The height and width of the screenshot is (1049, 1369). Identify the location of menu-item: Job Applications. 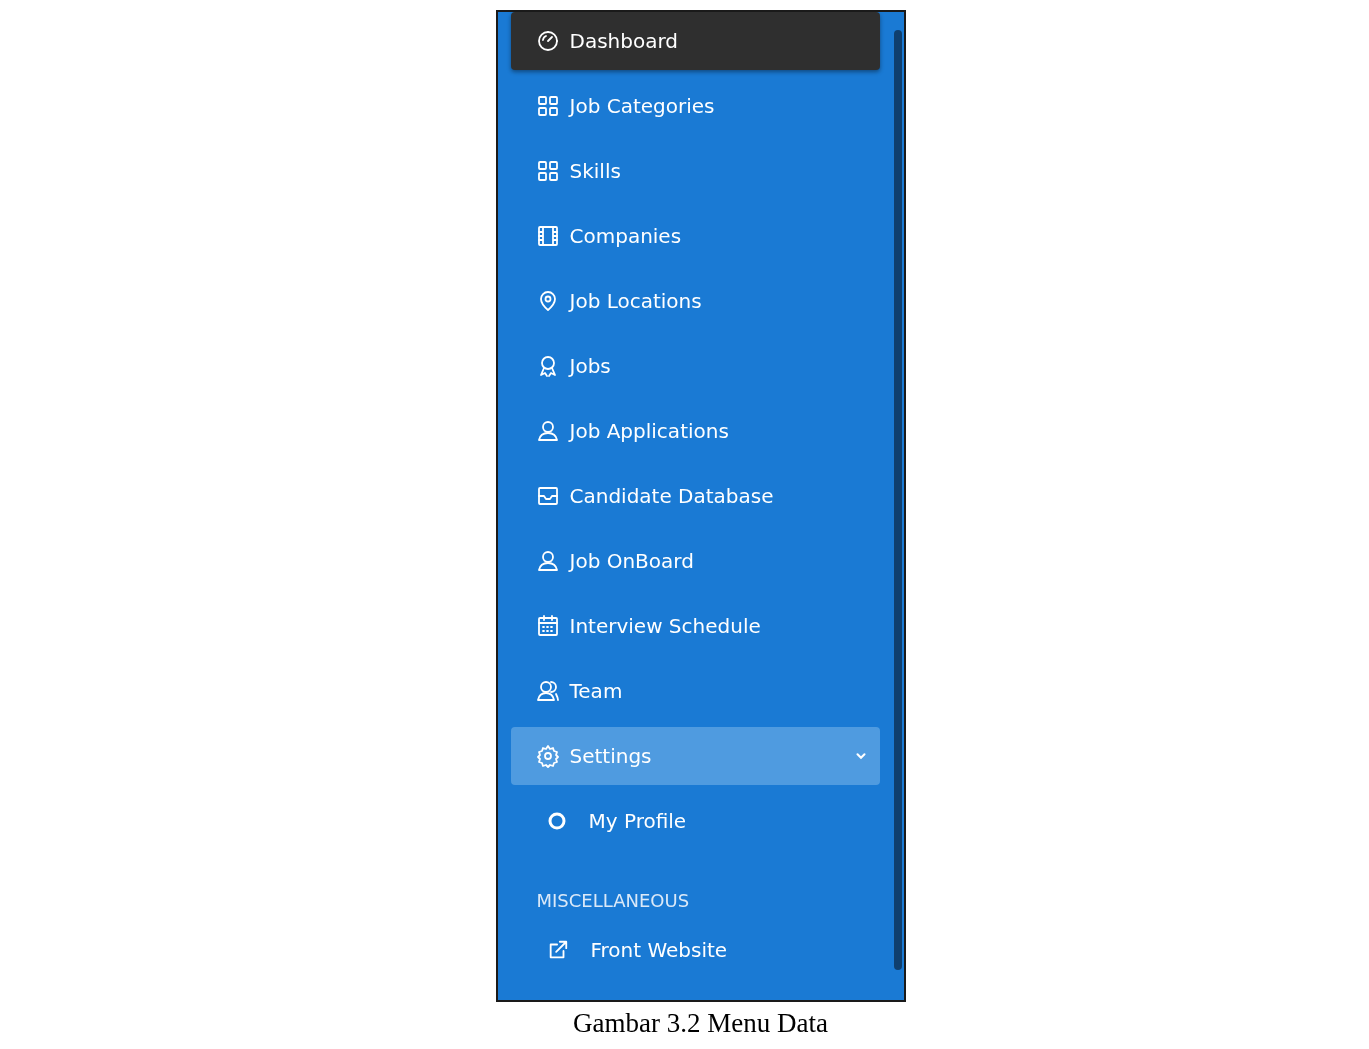
(695, 431).